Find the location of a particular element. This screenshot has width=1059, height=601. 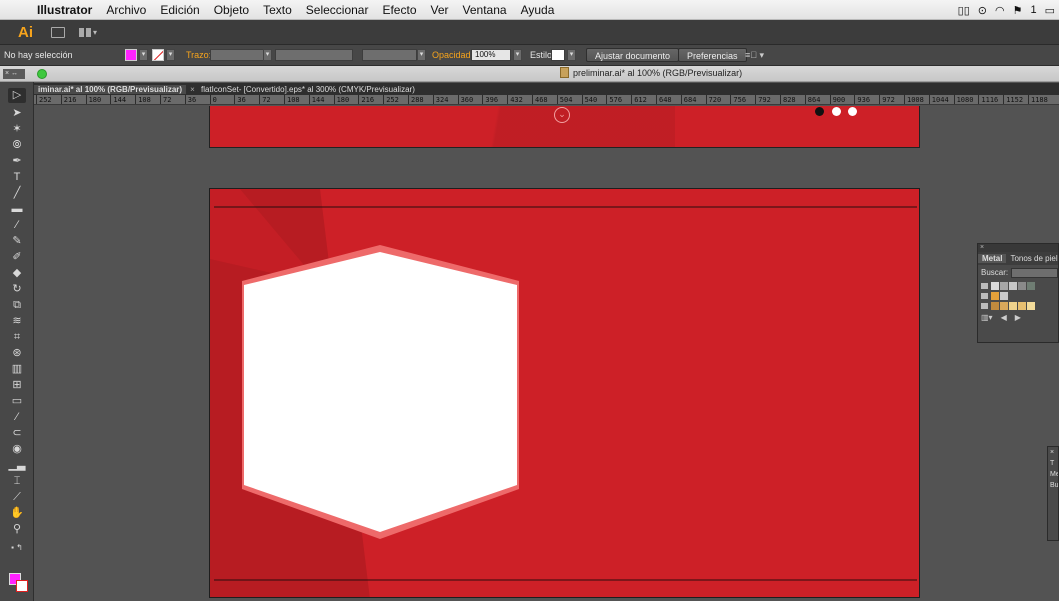

style-dropdown-icon: ▾ is located at coordinates (571, 55).